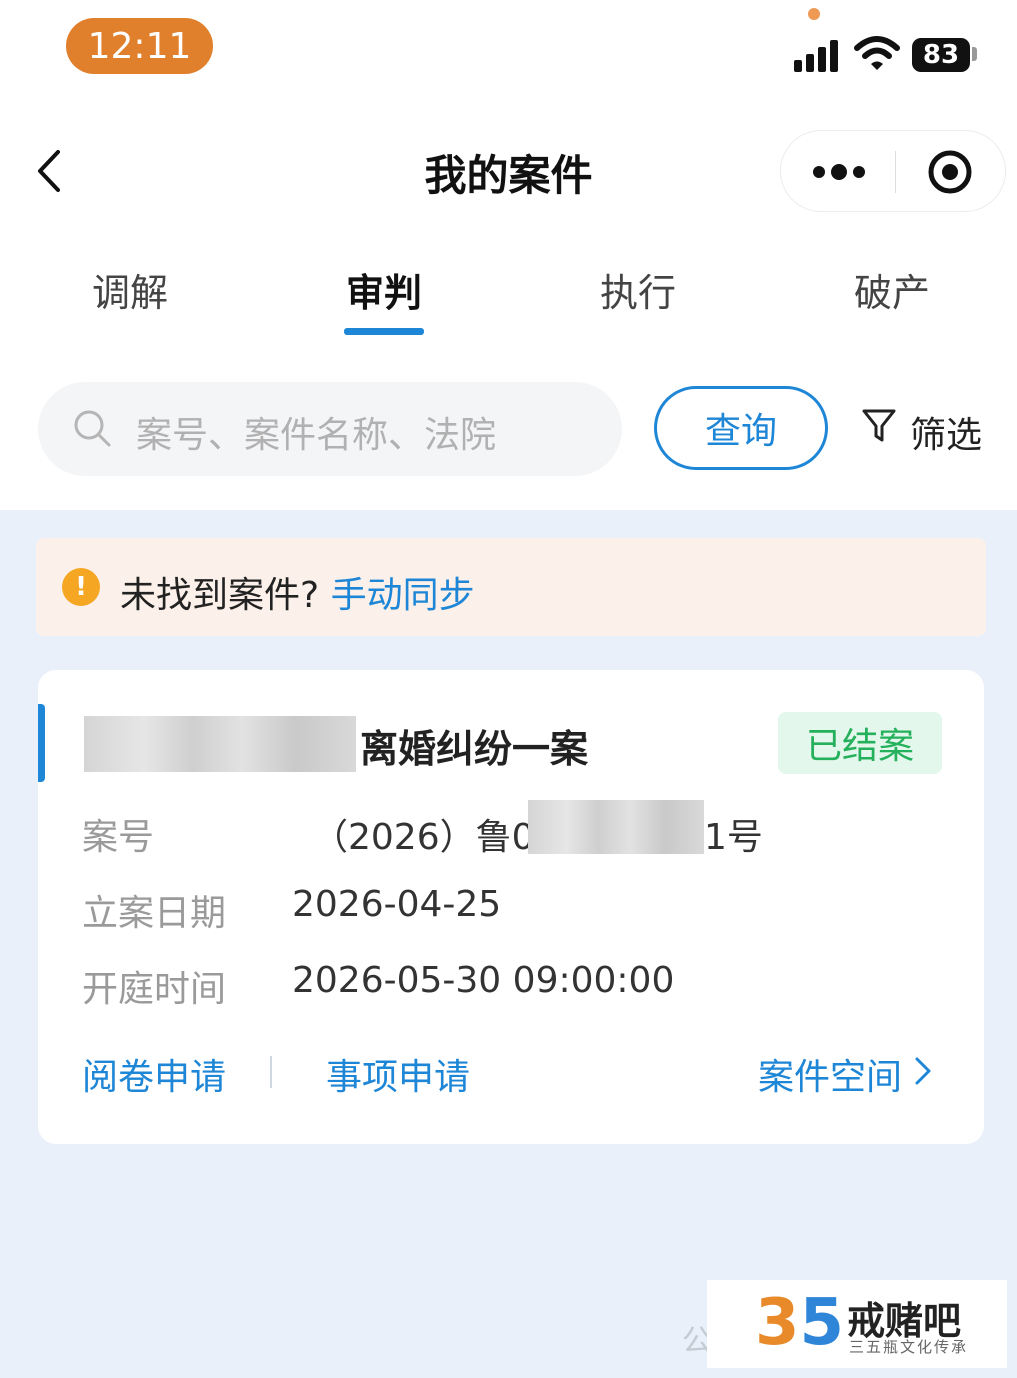  What do you see at coordinates (403, 595) in the screenshot?
I see `manual-sync-link: 手动同步` at bounding box center [403, 595].